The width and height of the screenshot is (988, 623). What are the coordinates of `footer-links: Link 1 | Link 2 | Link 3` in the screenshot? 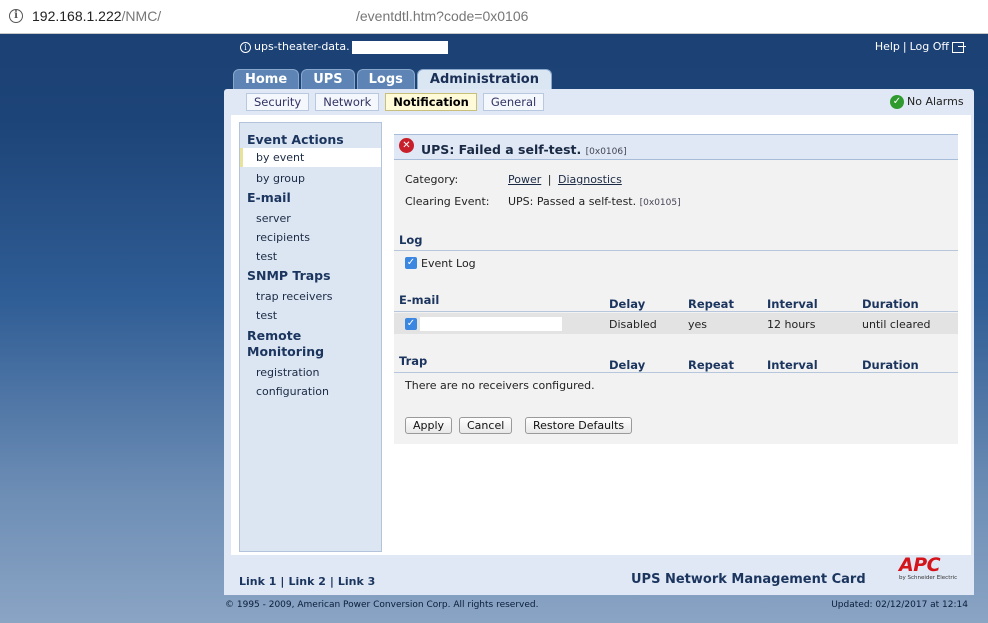 It's located at (307, 581).